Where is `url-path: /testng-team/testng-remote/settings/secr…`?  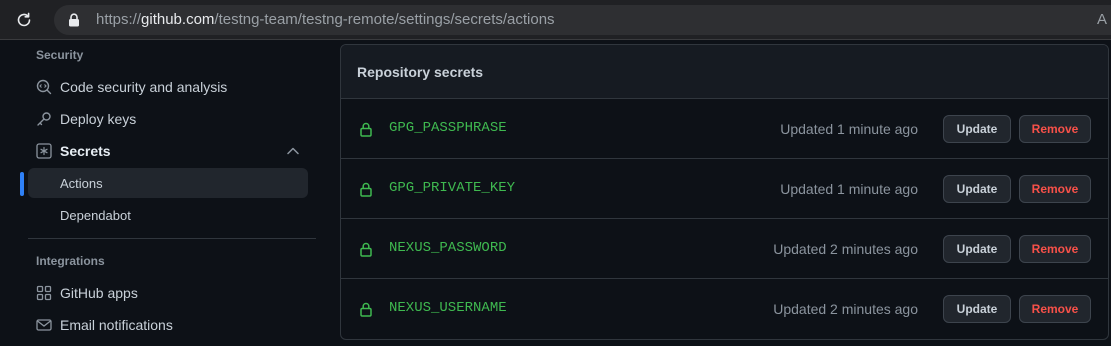 url-path: /testng-team/testng-remote/settings/secr… is located at coordinates (384, 19).